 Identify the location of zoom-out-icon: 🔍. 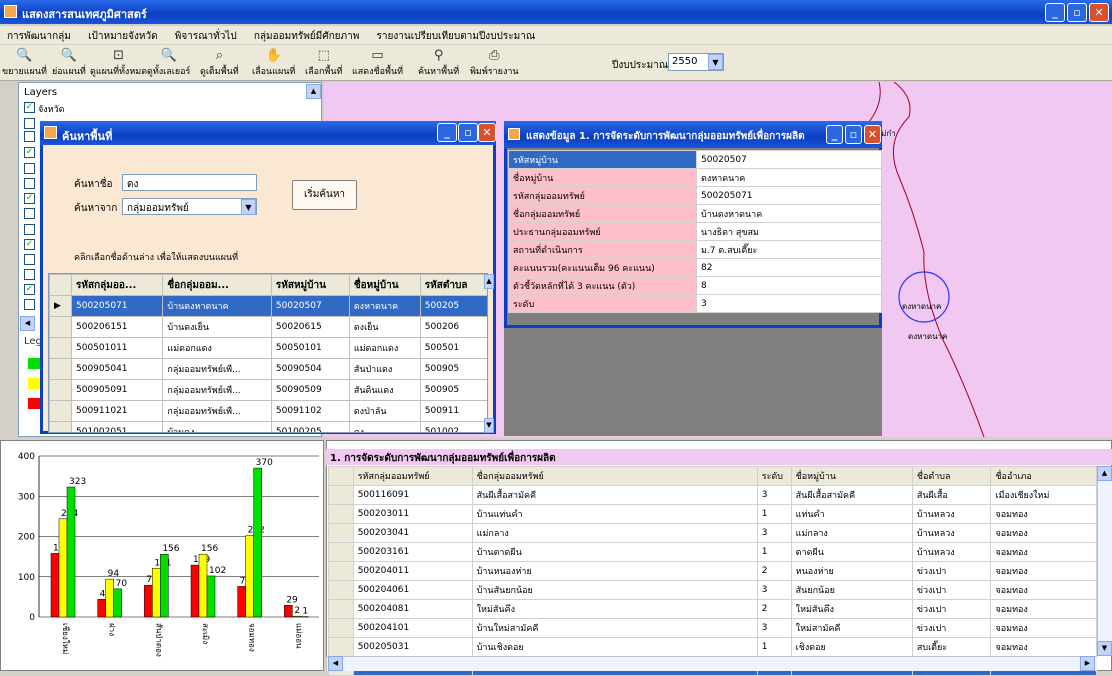
(69, 55).